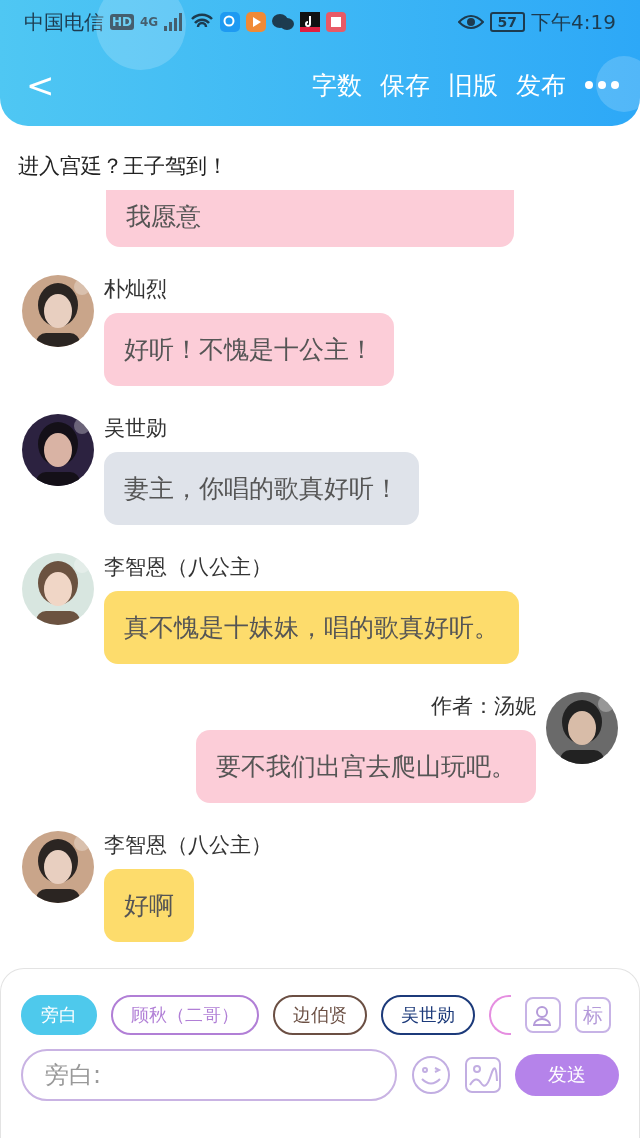 The width and height of the screenshot is (640, 1138). Describe the element at coordinates (261, 488) in the screenshot. I see `message-bubble: 妻主，你唱的歌真好听！` at that location.